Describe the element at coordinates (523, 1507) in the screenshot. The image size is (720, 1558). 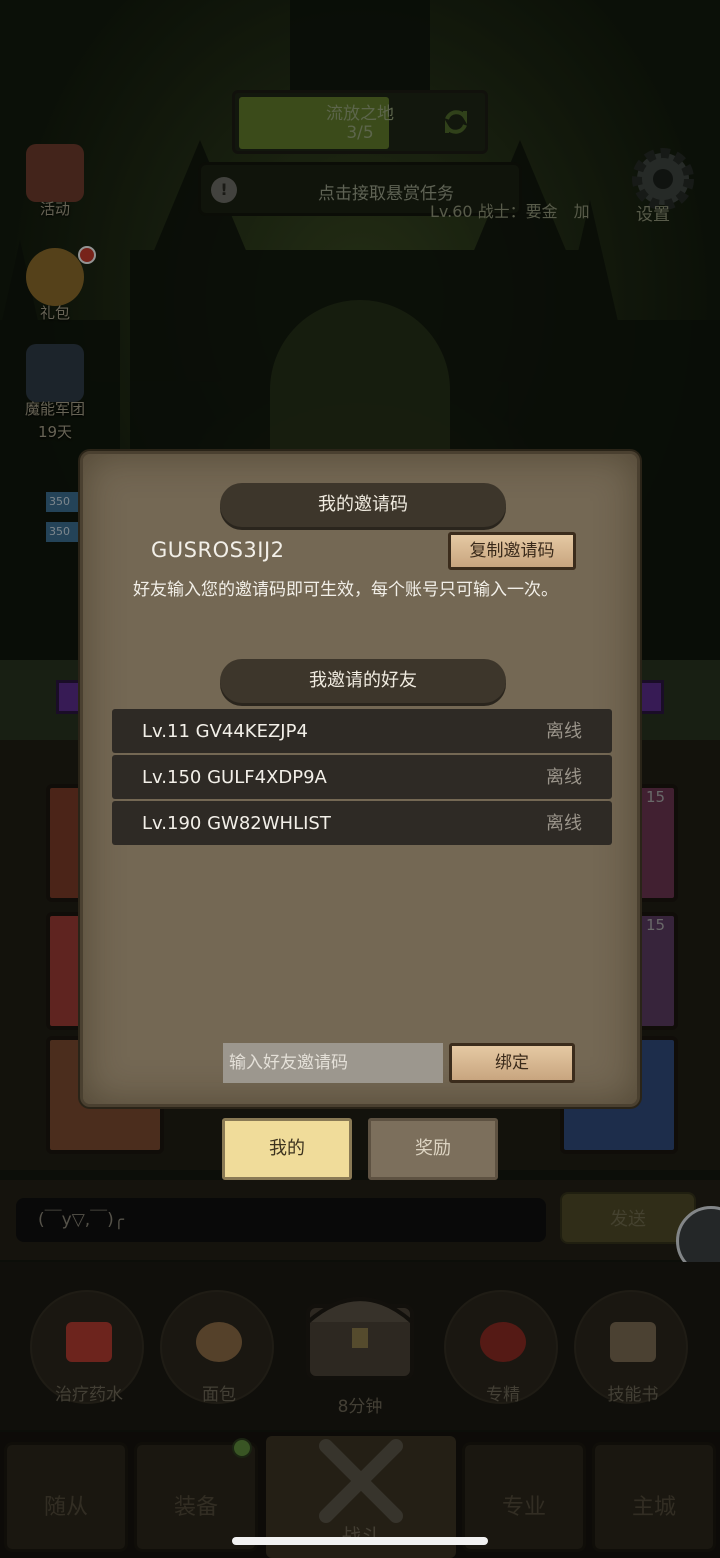
I see `nav-tab-label: 专业` at that location.